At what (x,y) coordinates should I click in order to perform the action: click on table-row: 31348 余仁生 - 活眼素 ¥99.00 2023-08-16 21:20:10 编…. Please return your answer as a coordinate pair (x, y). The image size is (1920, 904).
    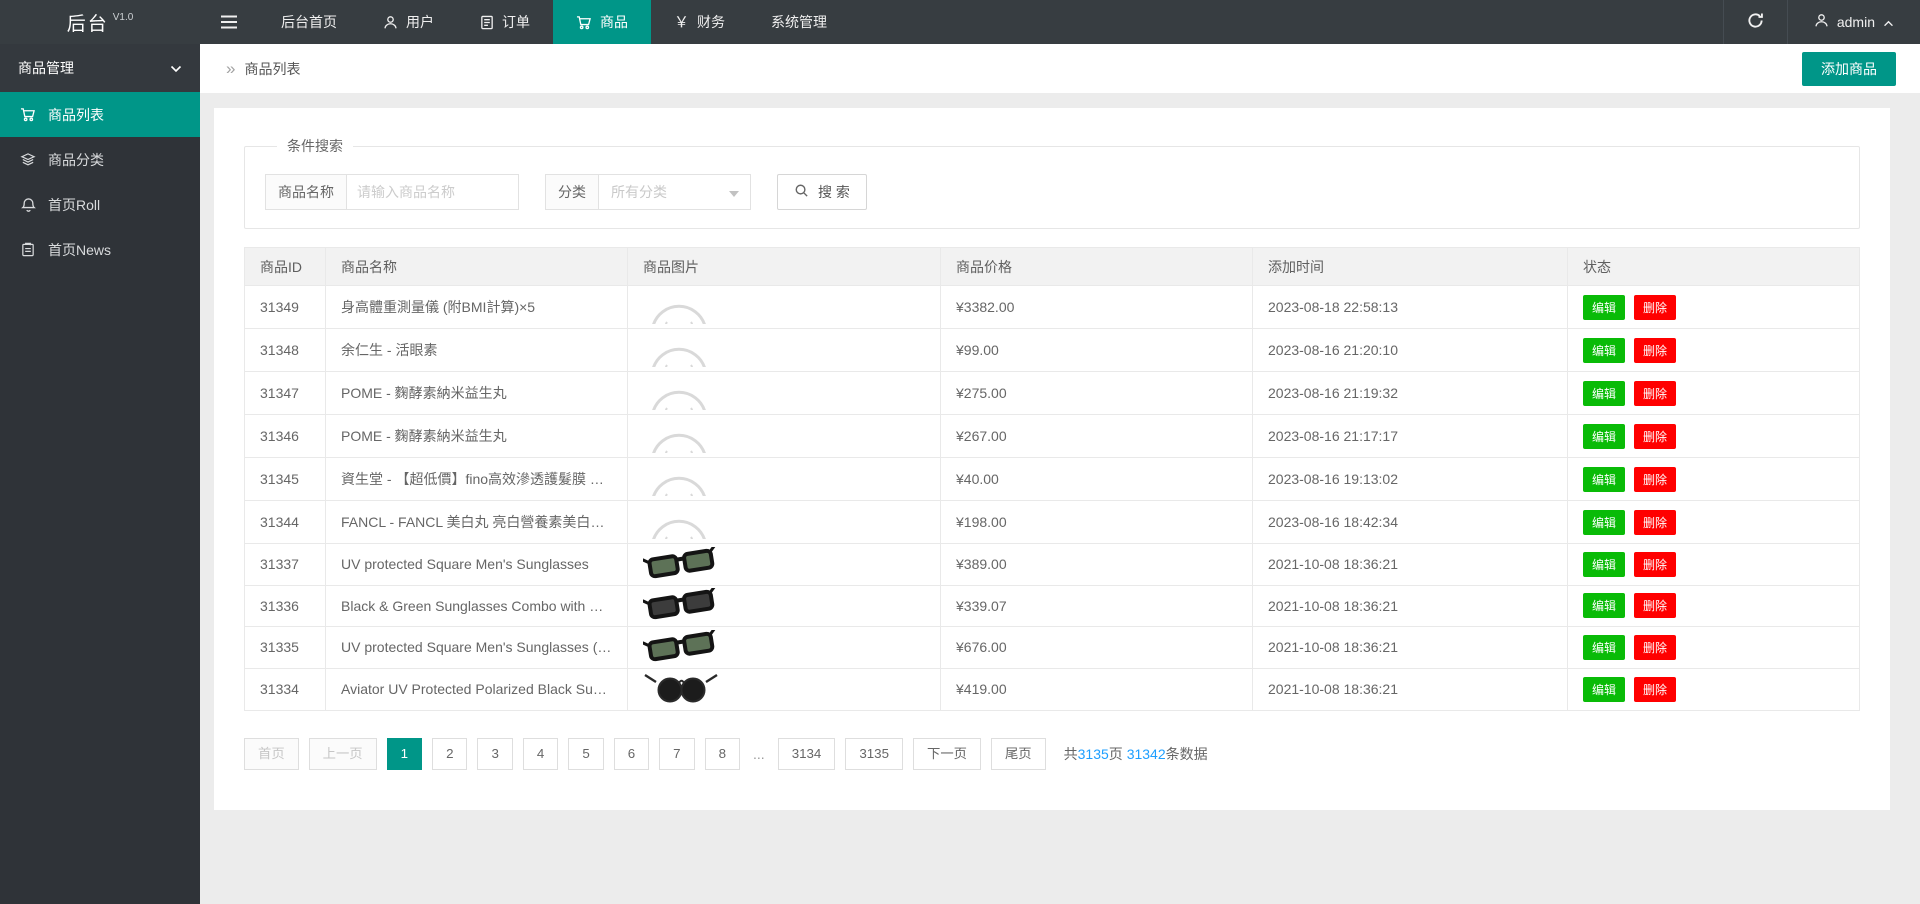
    Looking at the image, I should click on (1052, 350).